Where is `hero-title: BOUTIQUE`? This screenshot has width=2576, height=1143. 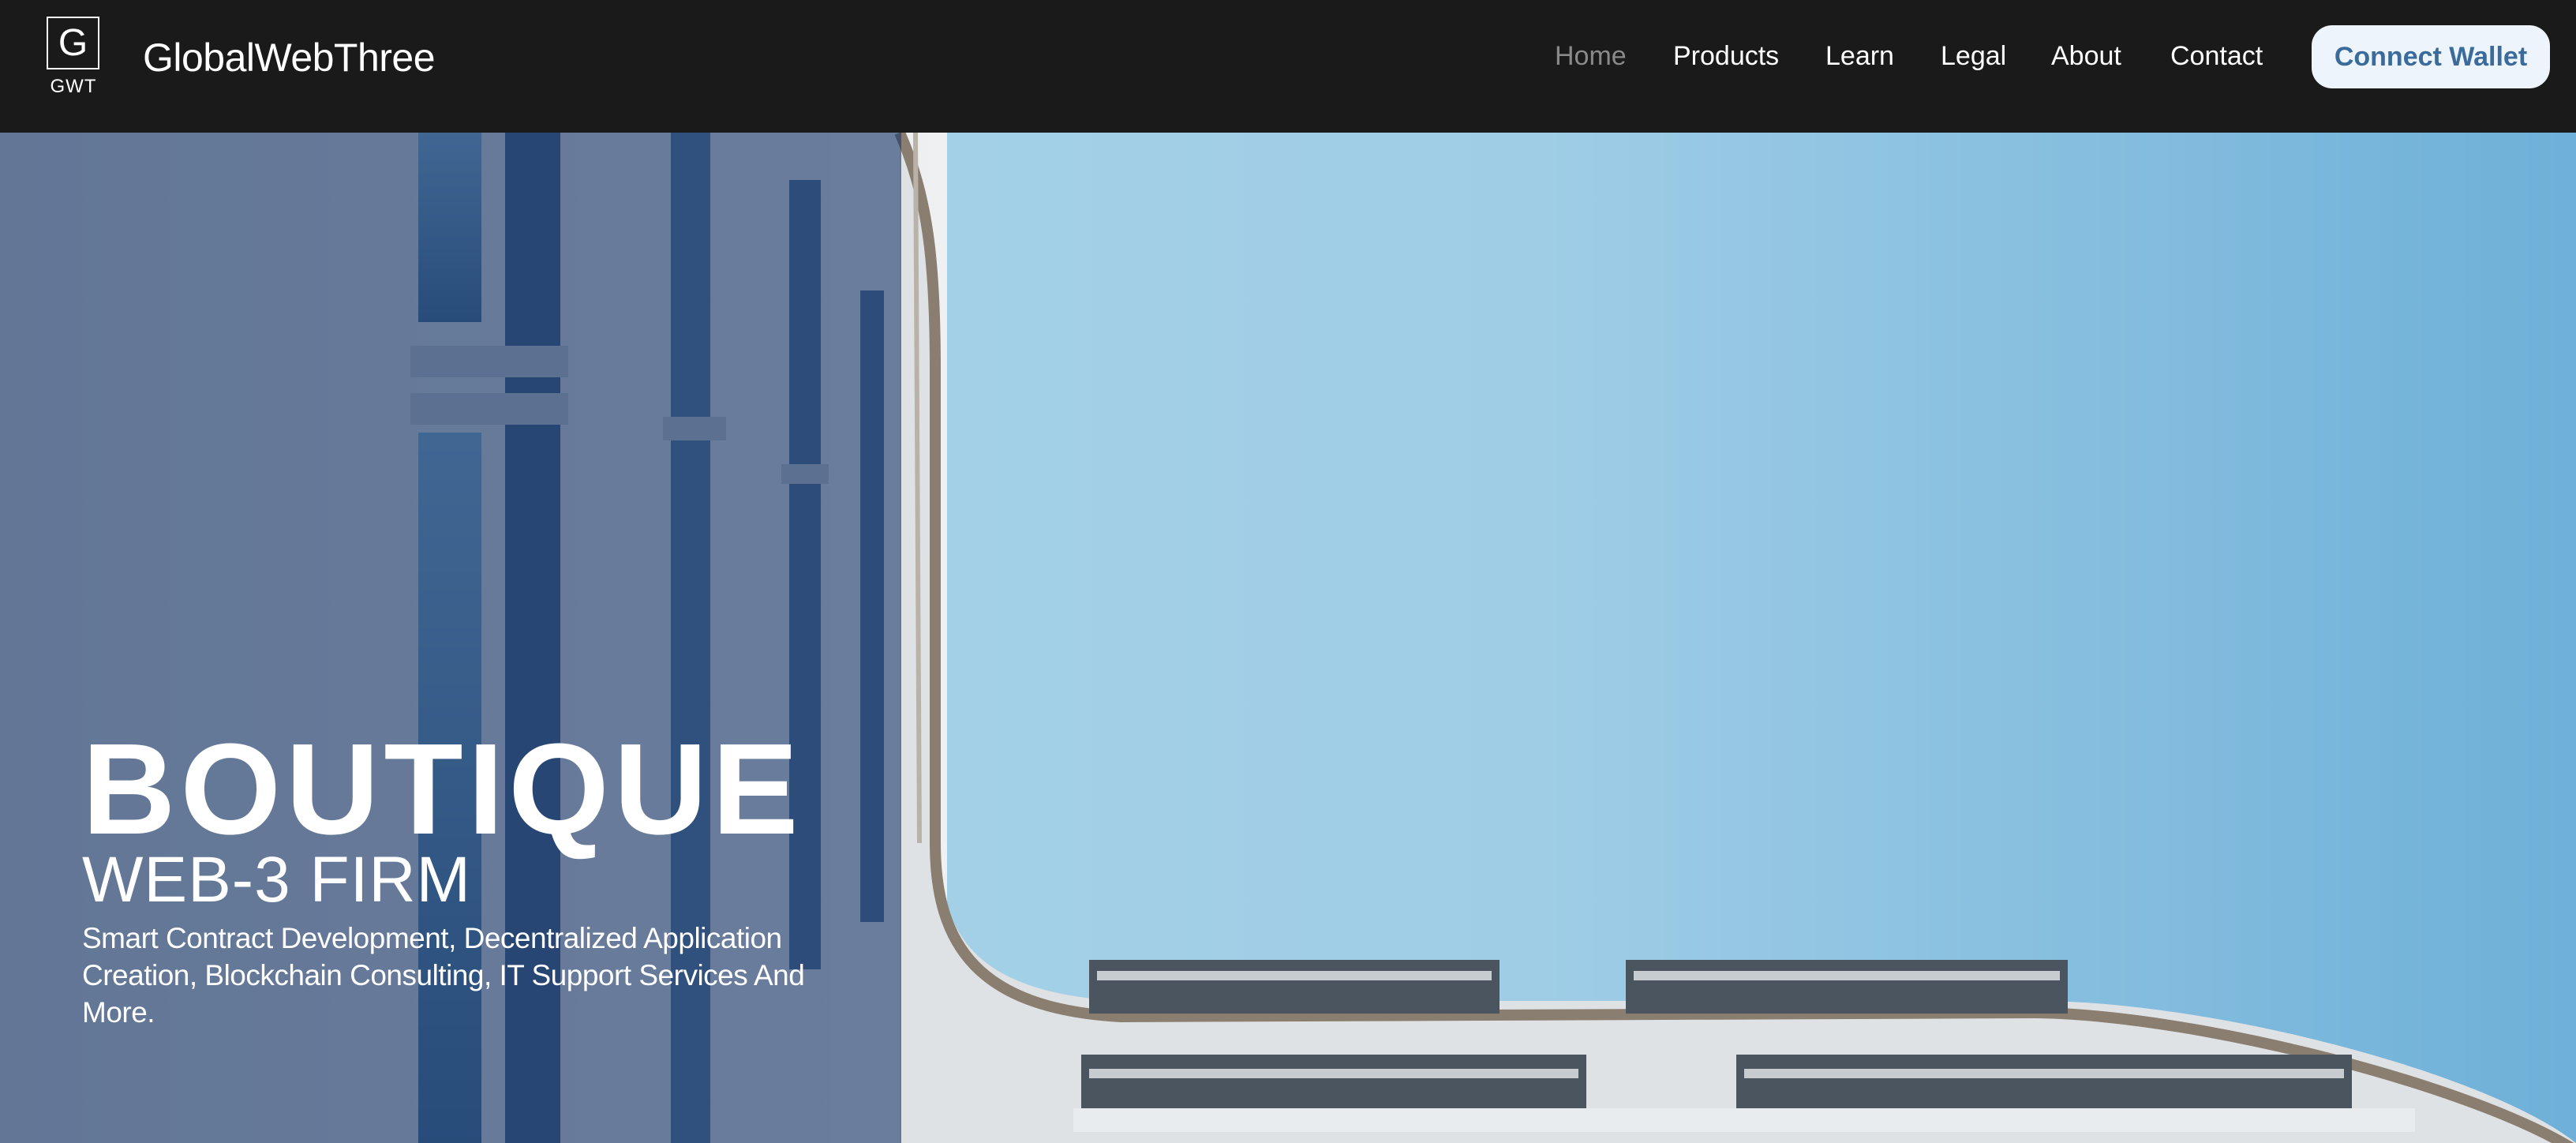 hero-title: BOUTIQUE is located at coordinates (442, 788).